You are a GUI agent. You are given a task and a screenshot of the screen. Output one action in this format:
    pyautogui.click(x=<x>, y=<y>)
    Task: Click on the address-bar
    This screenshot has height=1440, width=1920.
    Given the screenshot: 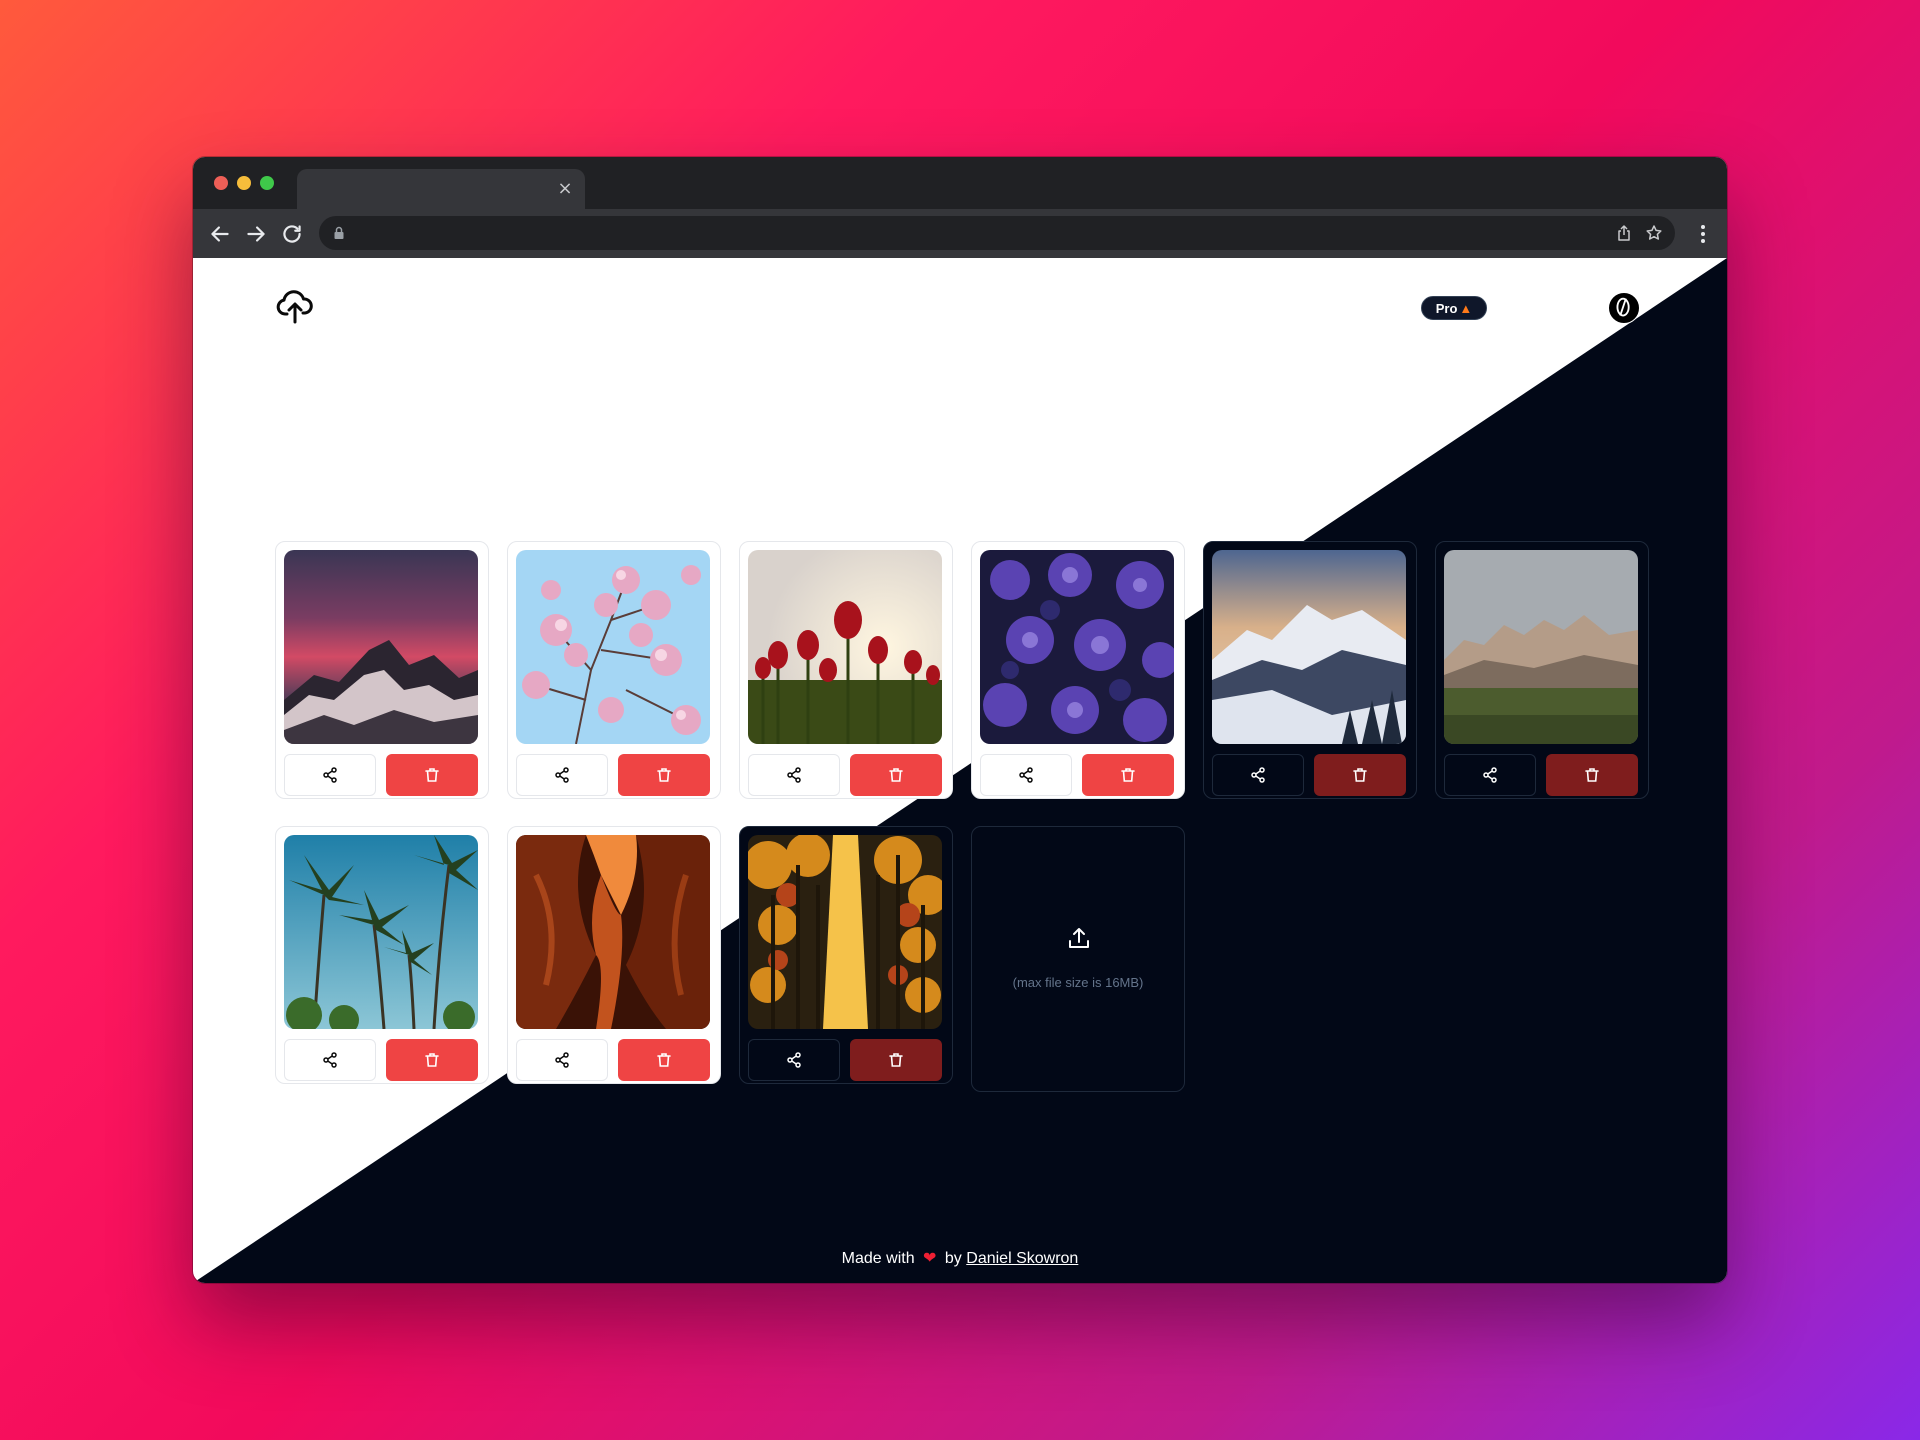 What is the action you would take?
    pyautogui.click(x=997, y=233)
    